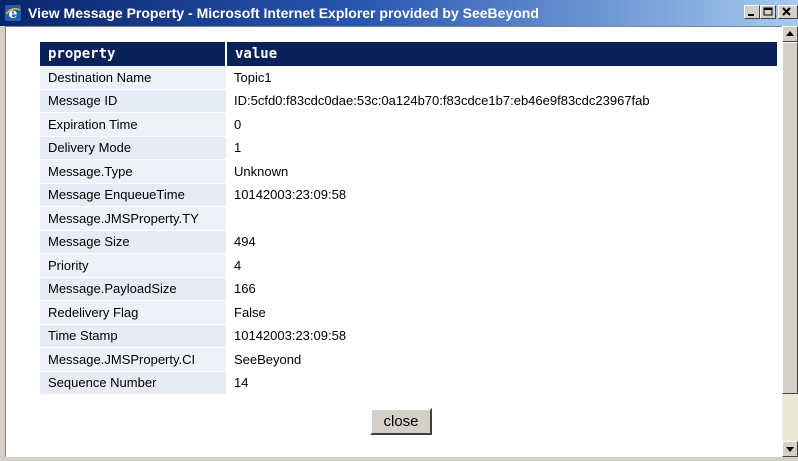 The image size is (798, 461). What do you see at coordinates (133, 218) in the screenshot?
I see `property-name-cell: Message.JMSProperty.TY` at bounding box center [133, 218].